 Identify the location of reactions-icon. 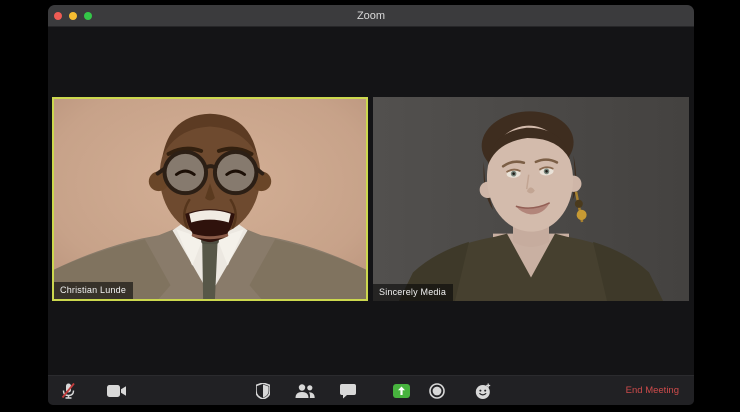
(482, 391).